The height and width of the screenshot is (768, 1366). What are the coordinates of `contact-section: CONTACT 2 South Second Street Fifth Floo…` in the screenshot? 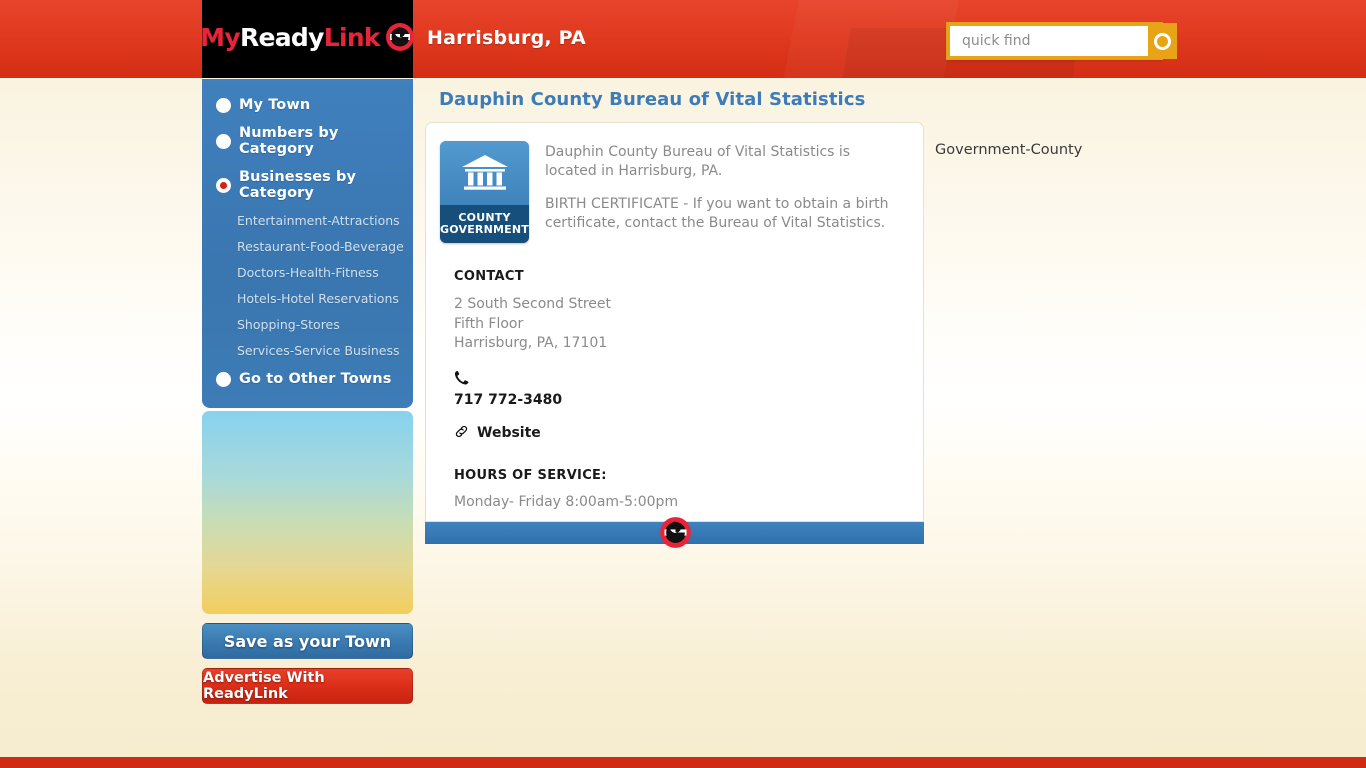 It's located at (671, 389).